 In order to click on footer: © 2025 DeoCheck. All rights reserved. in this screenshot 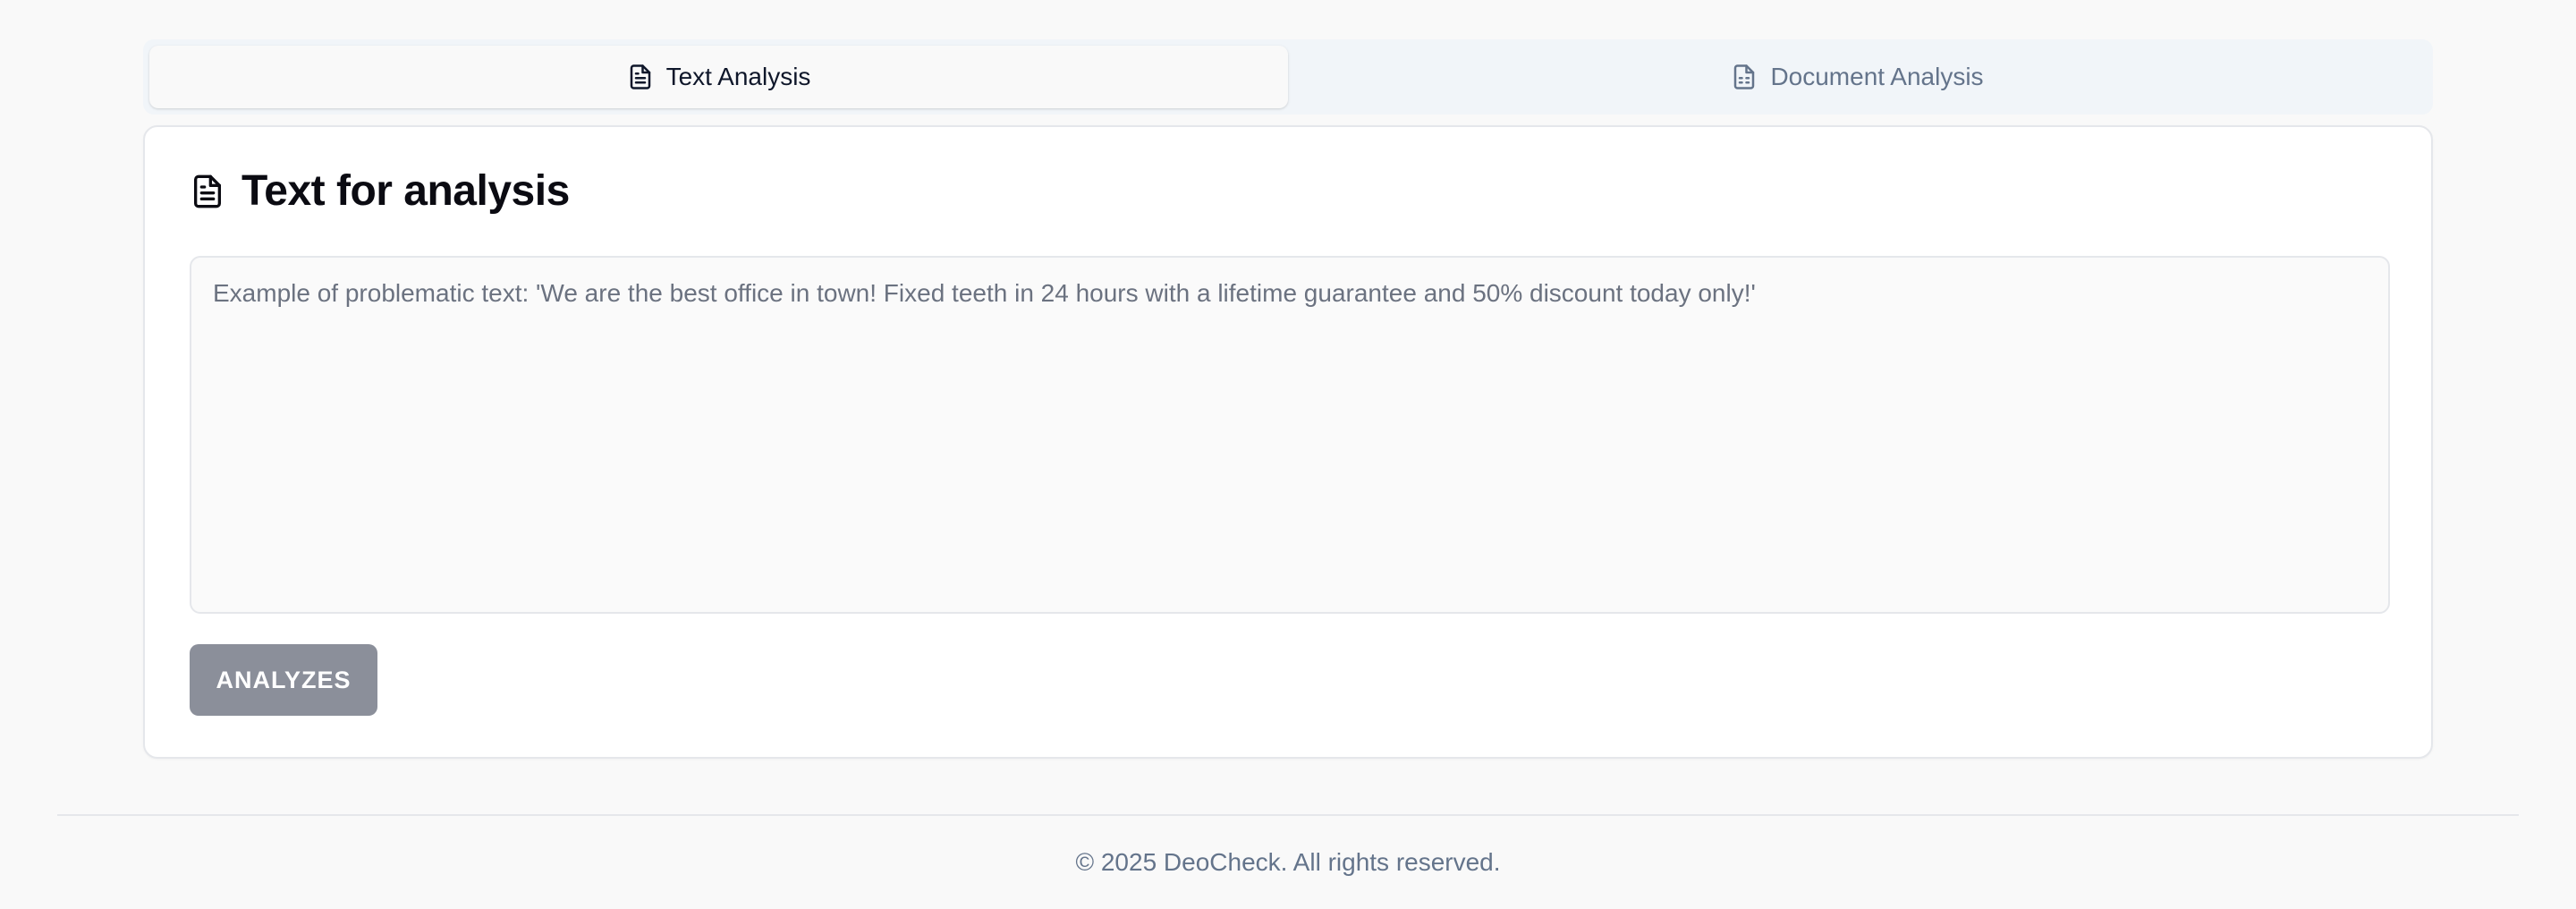, I will do `click(1288, 861)`.